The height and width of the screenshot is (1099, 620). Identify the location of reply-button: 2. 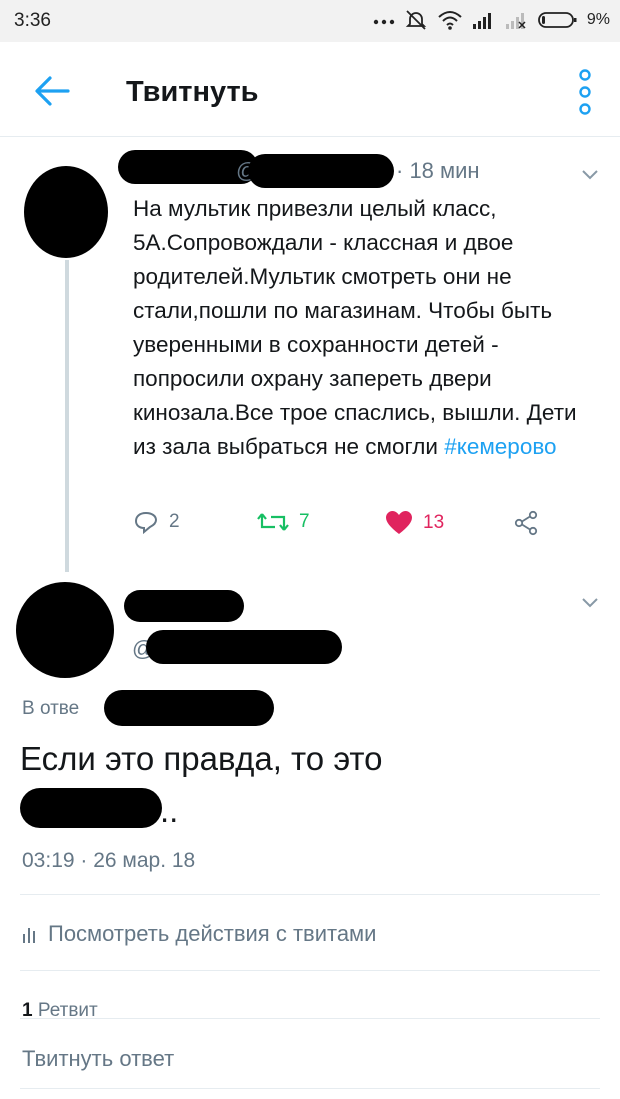
(156, 522).